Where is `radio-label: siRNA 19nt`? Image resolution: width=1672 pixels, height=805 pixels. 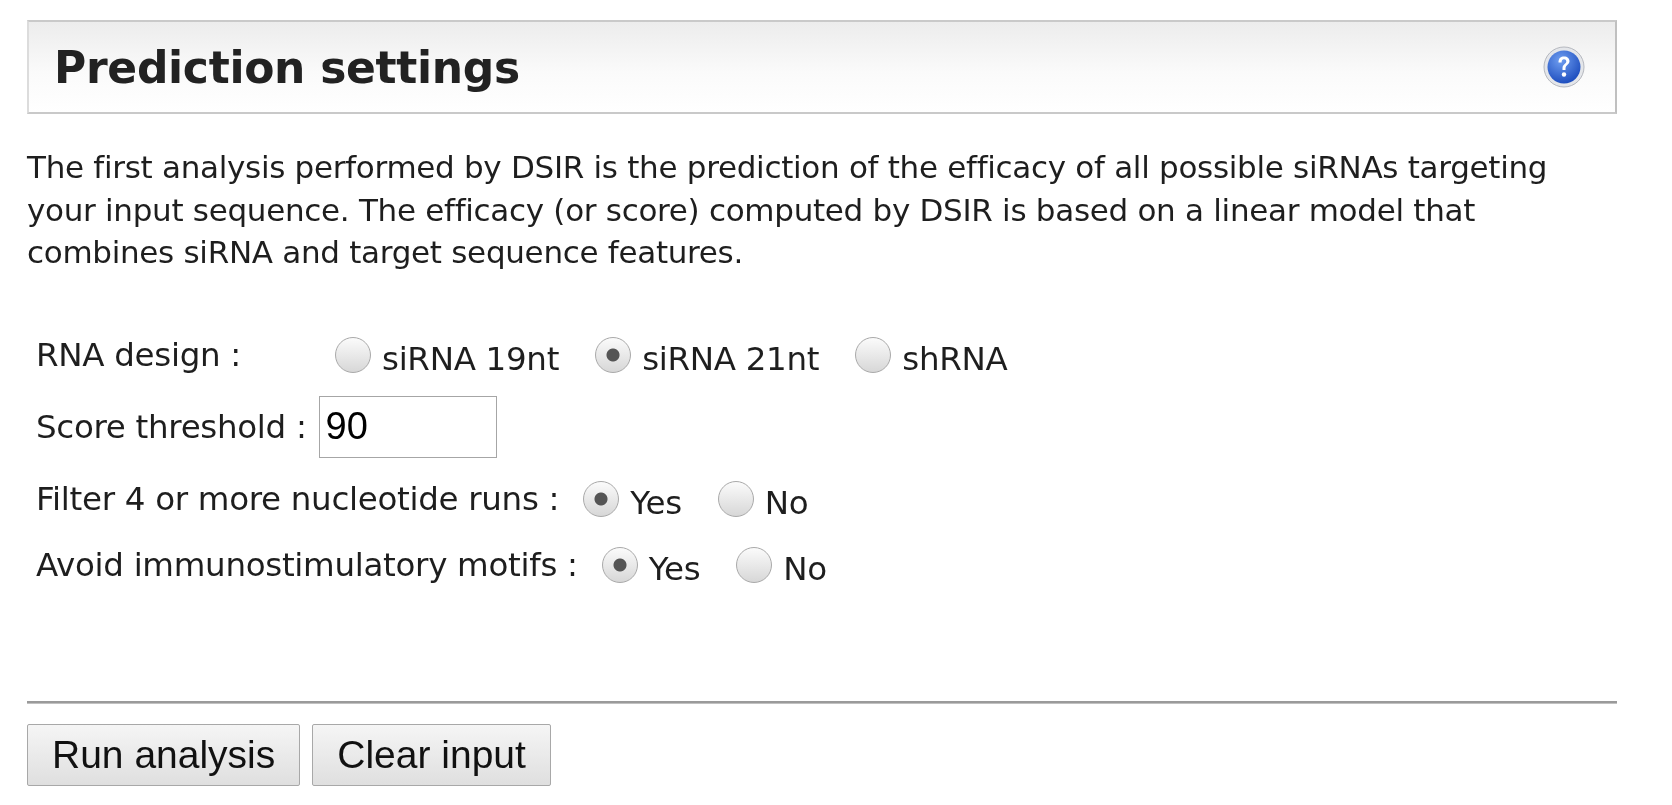 radio-label: siRNA 19nt is located at coordinates (471, 358).